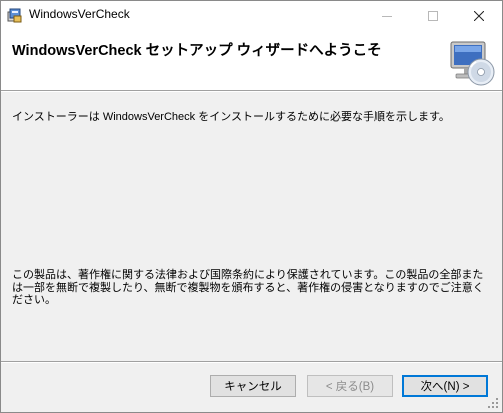 This screenshot has height=413, width=503. I want to click on footer-divider, so click(251, 362).